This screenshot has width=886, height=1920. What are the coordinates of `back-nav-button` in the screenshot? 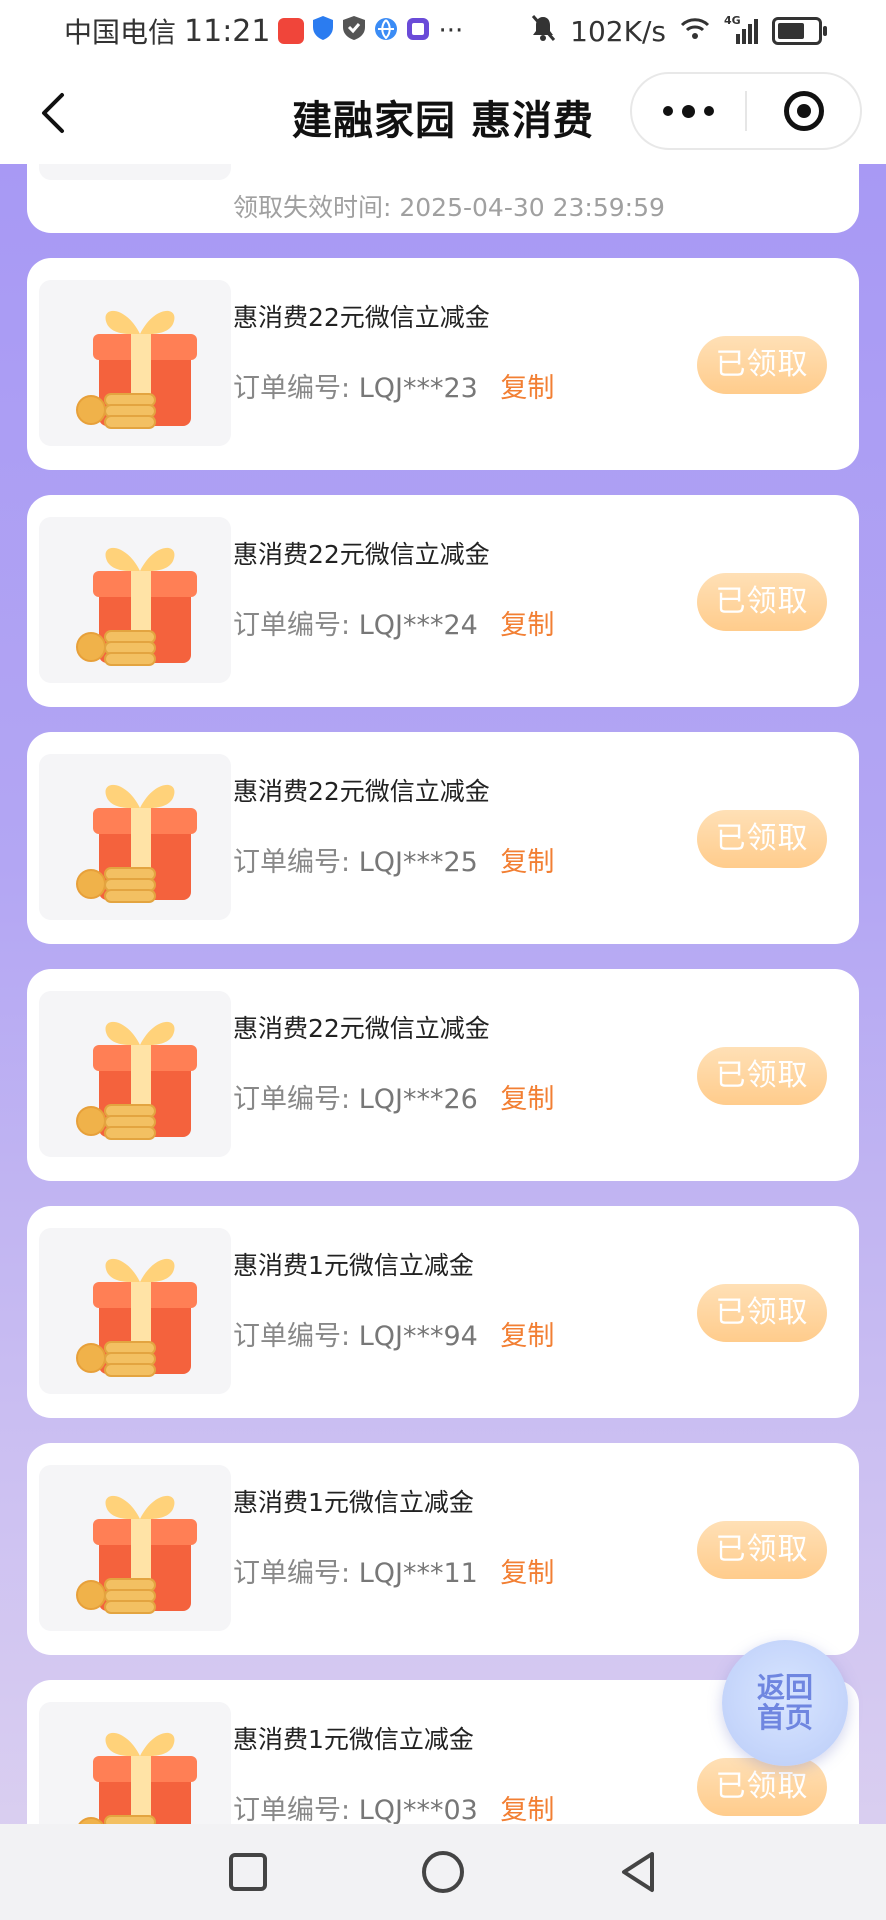 It's located at (638, 1872).